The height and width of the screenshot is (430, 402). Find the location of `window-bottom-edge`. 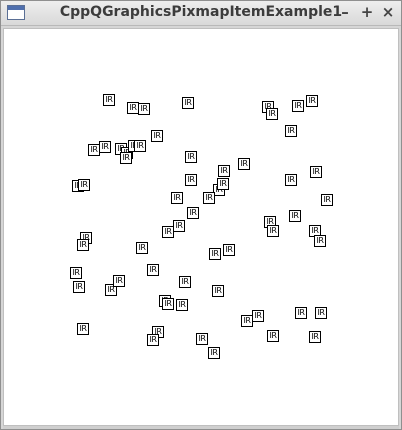

window-bottom-edge is located at coordinates (201, 427).